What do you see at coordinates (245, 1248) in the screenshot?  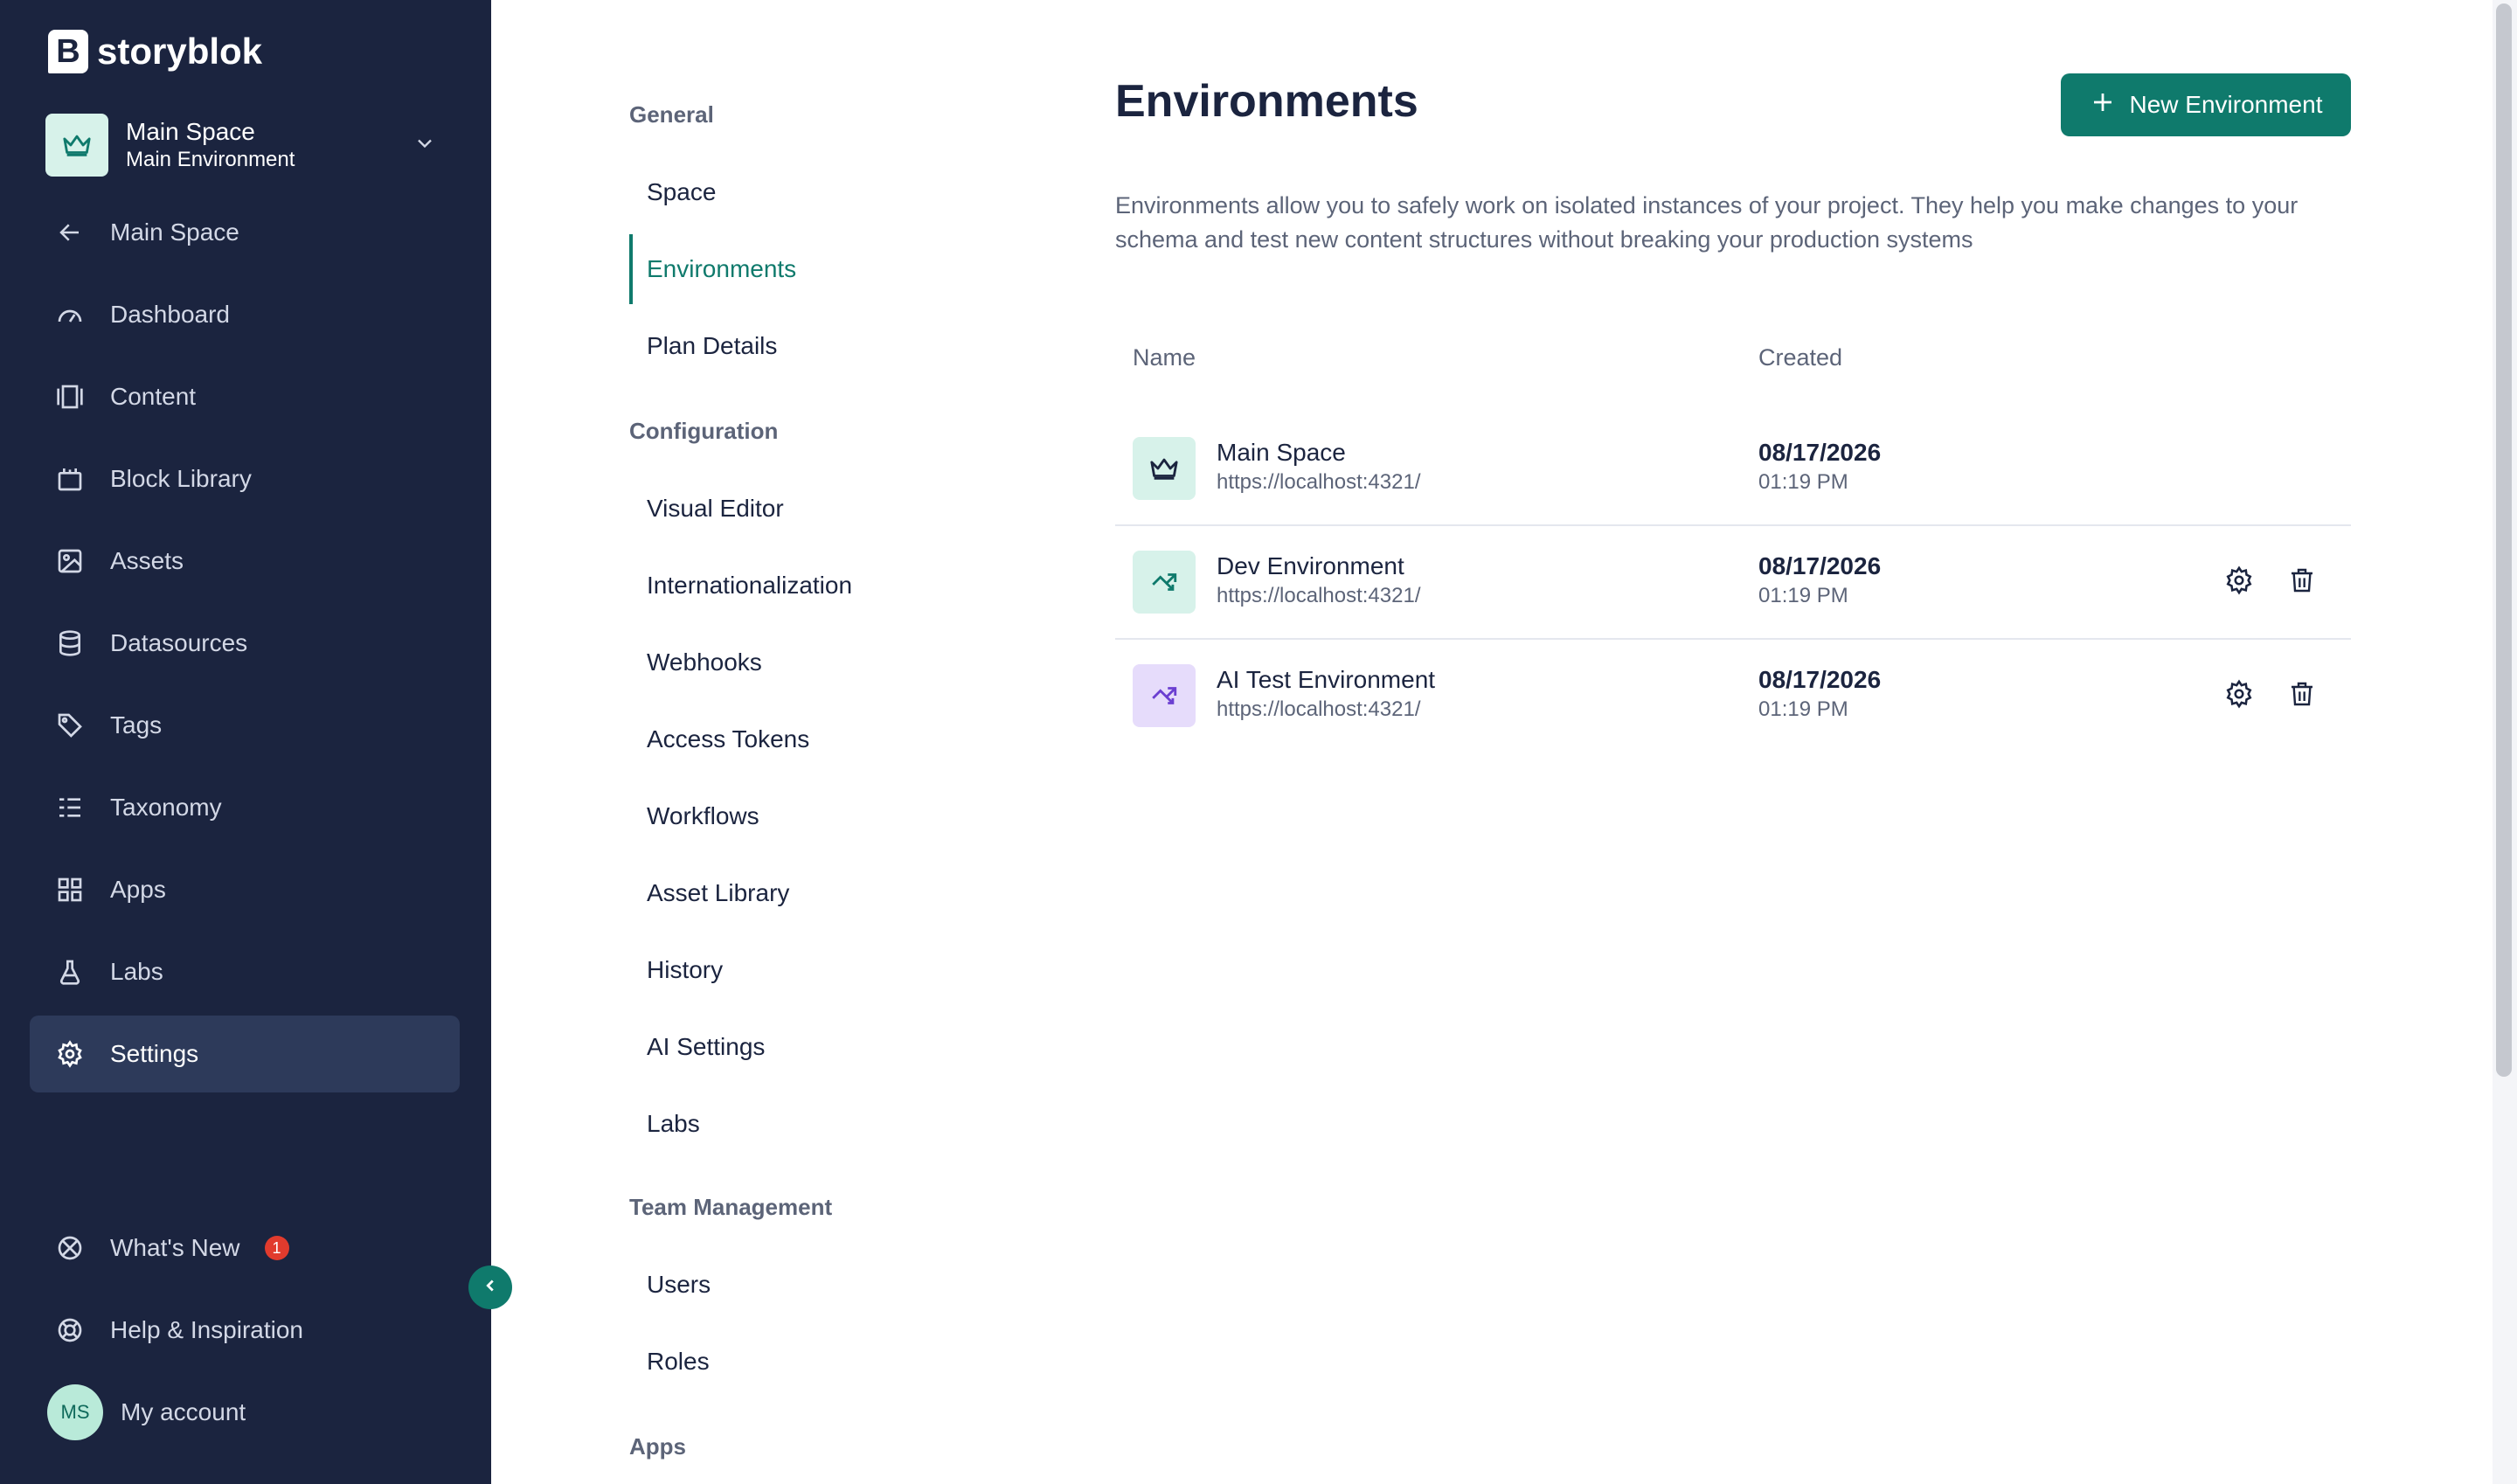 I see `whats-new-link: What's New 1` at bounding box center [245, 1248].